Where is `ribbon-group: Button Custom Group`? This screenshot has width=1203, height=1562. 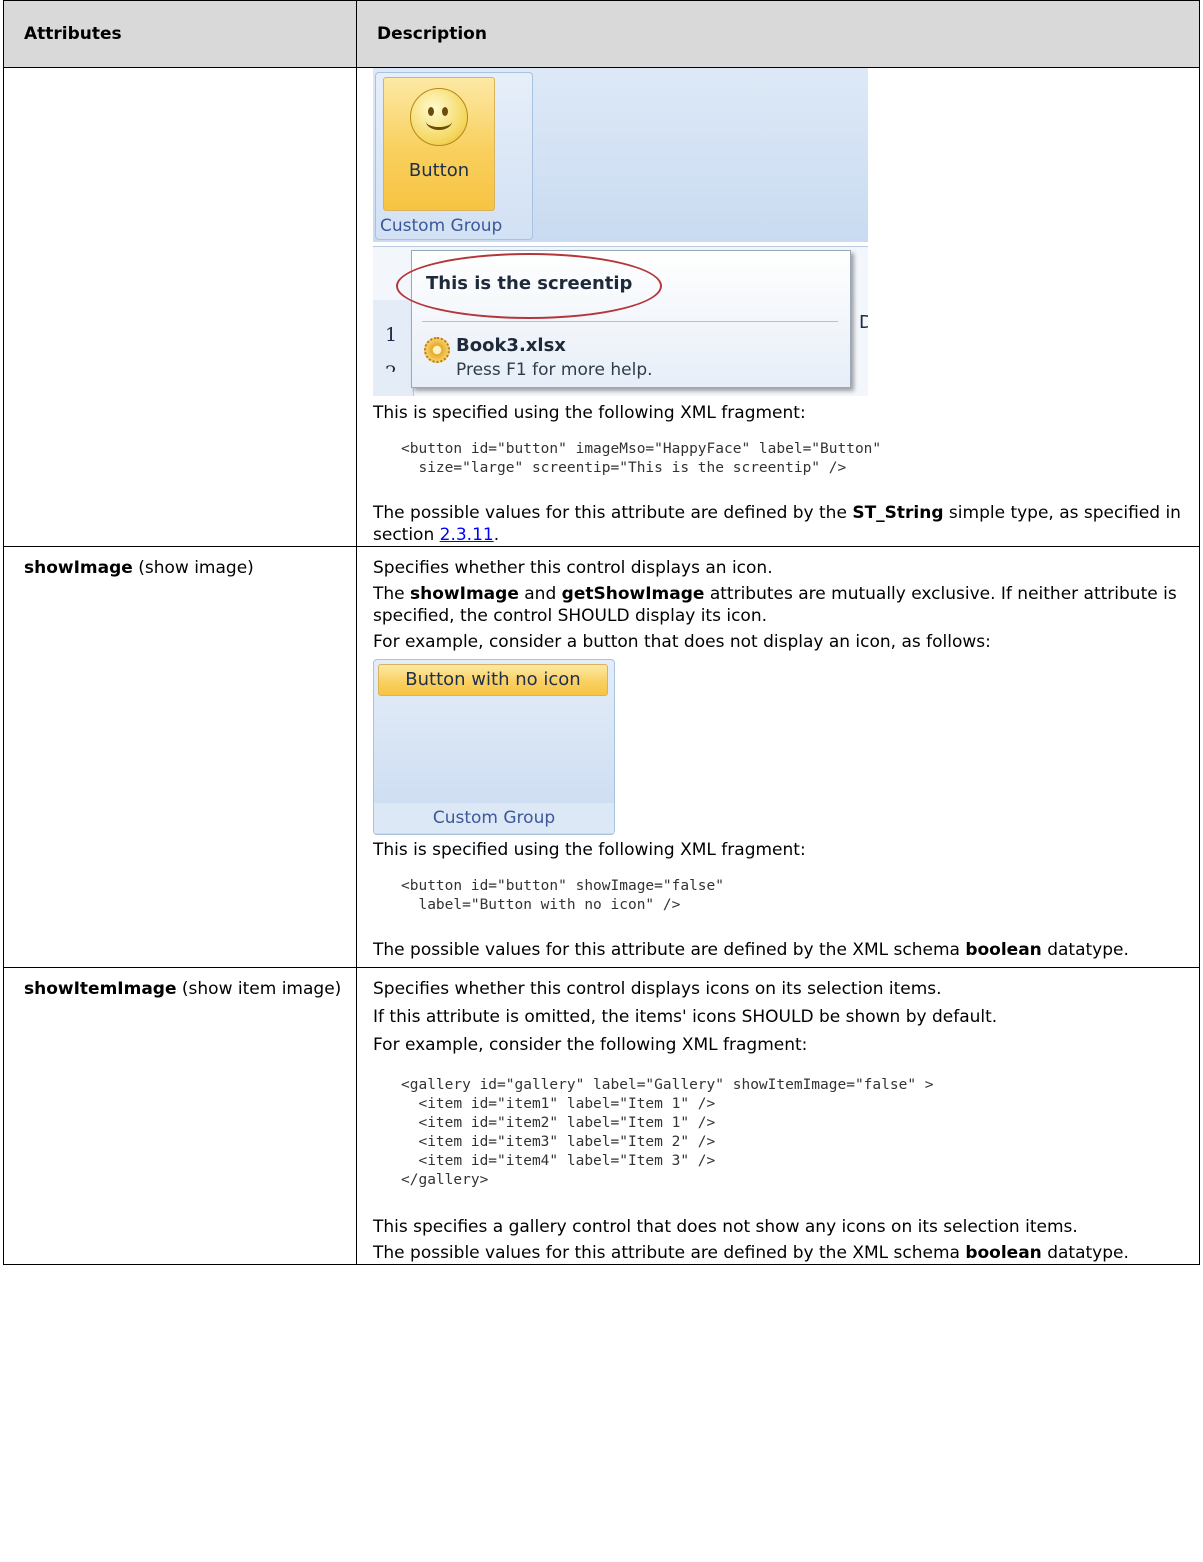 ribbon-group: Button Custom Group is located at coordinates (454, 156).